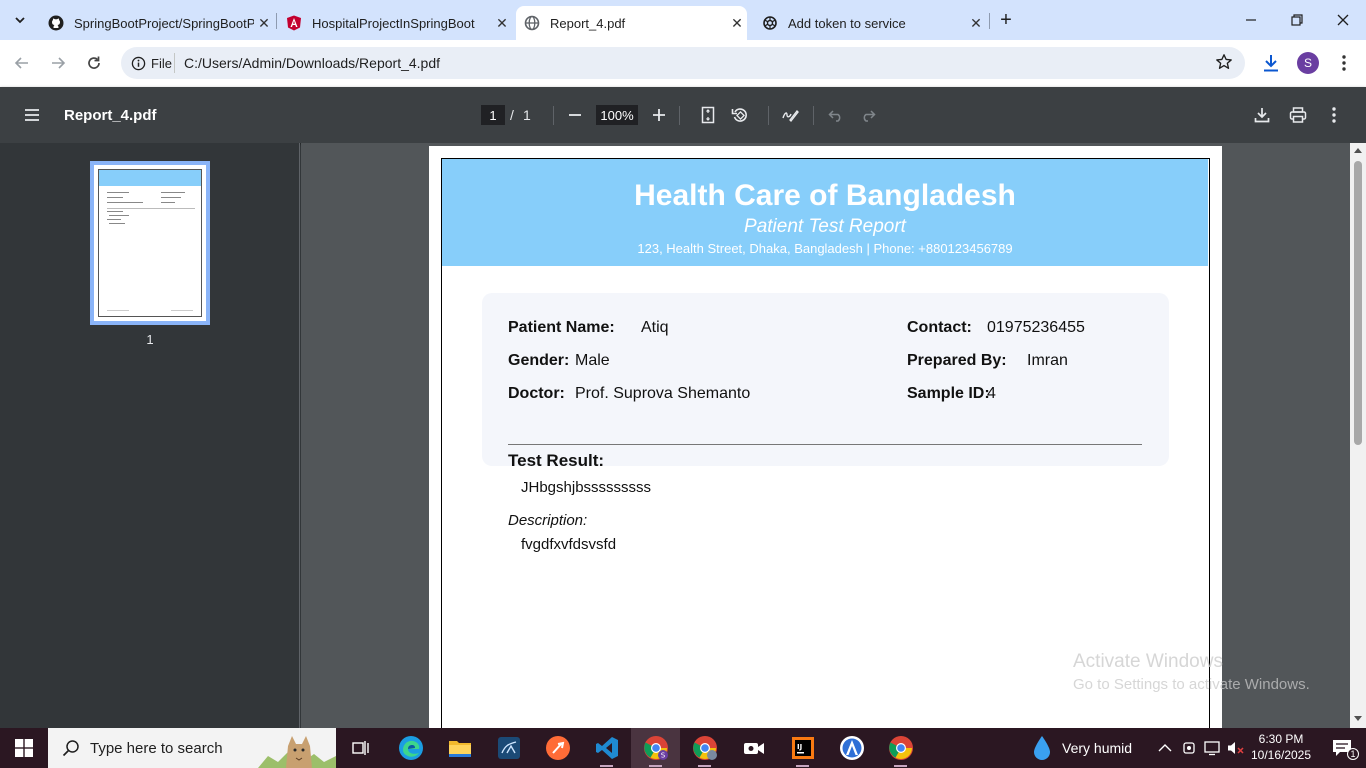 The image size is (1366, 768). What do you see at coordinates (161, 63) in the screenshot?
I see `site-chip-label: File` at bounding box center [161, 63].